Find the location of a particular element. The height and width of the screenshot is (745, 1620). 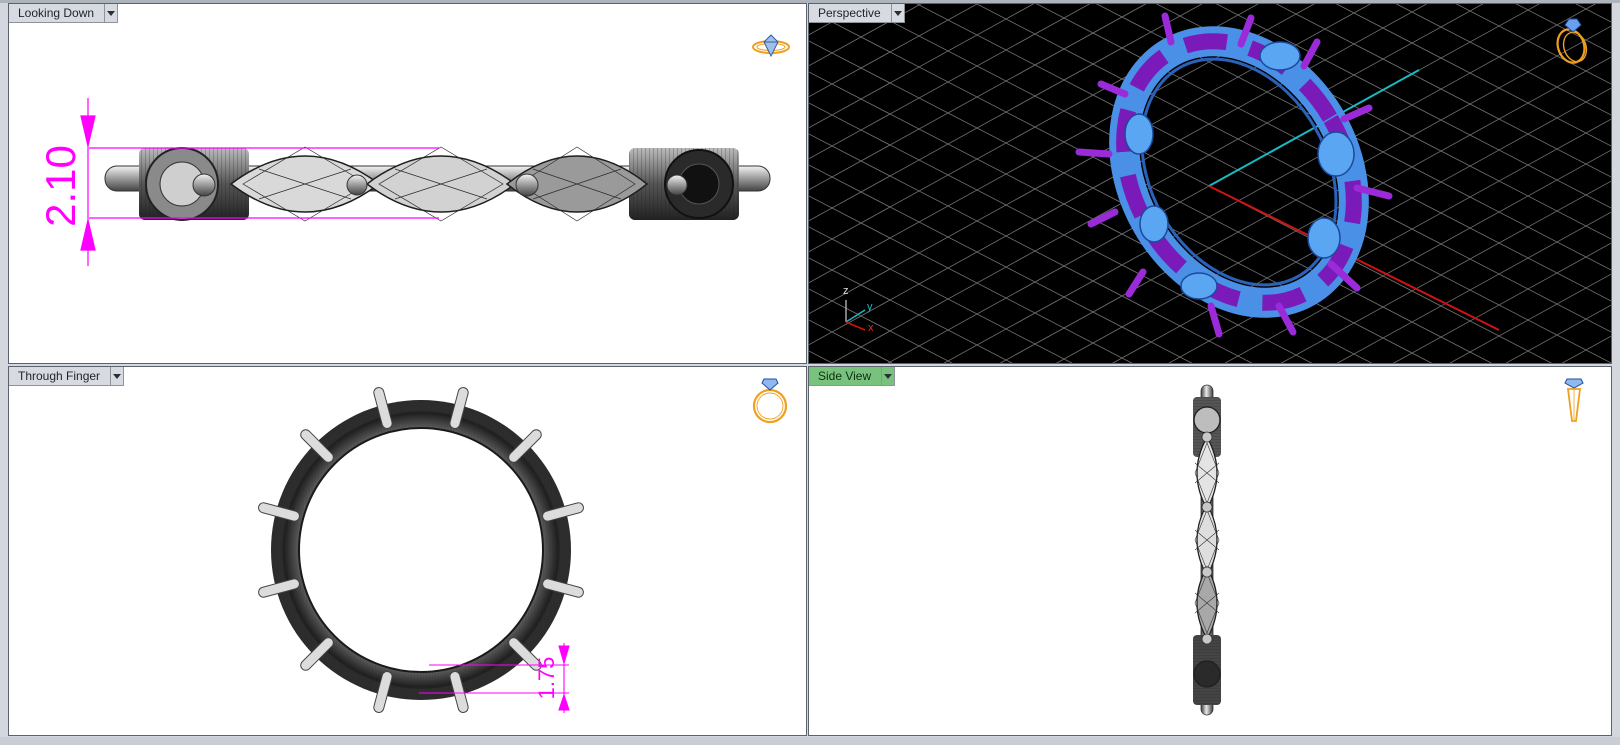

viewport-tab-bar: Through Finger is located at coordinates (67, 376).